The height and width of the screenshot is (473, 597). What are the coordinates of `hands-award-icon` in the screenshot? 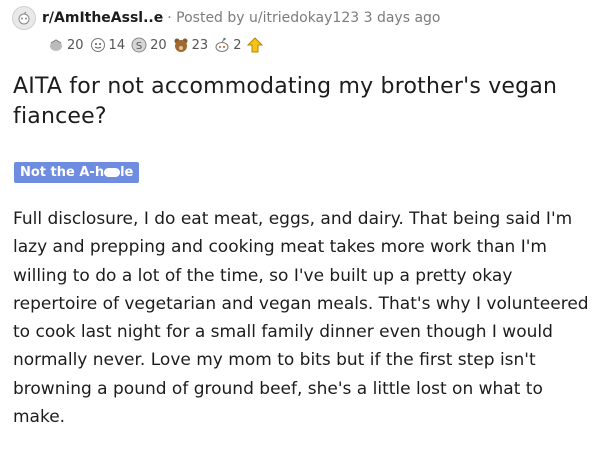 It's located at (56, 45).